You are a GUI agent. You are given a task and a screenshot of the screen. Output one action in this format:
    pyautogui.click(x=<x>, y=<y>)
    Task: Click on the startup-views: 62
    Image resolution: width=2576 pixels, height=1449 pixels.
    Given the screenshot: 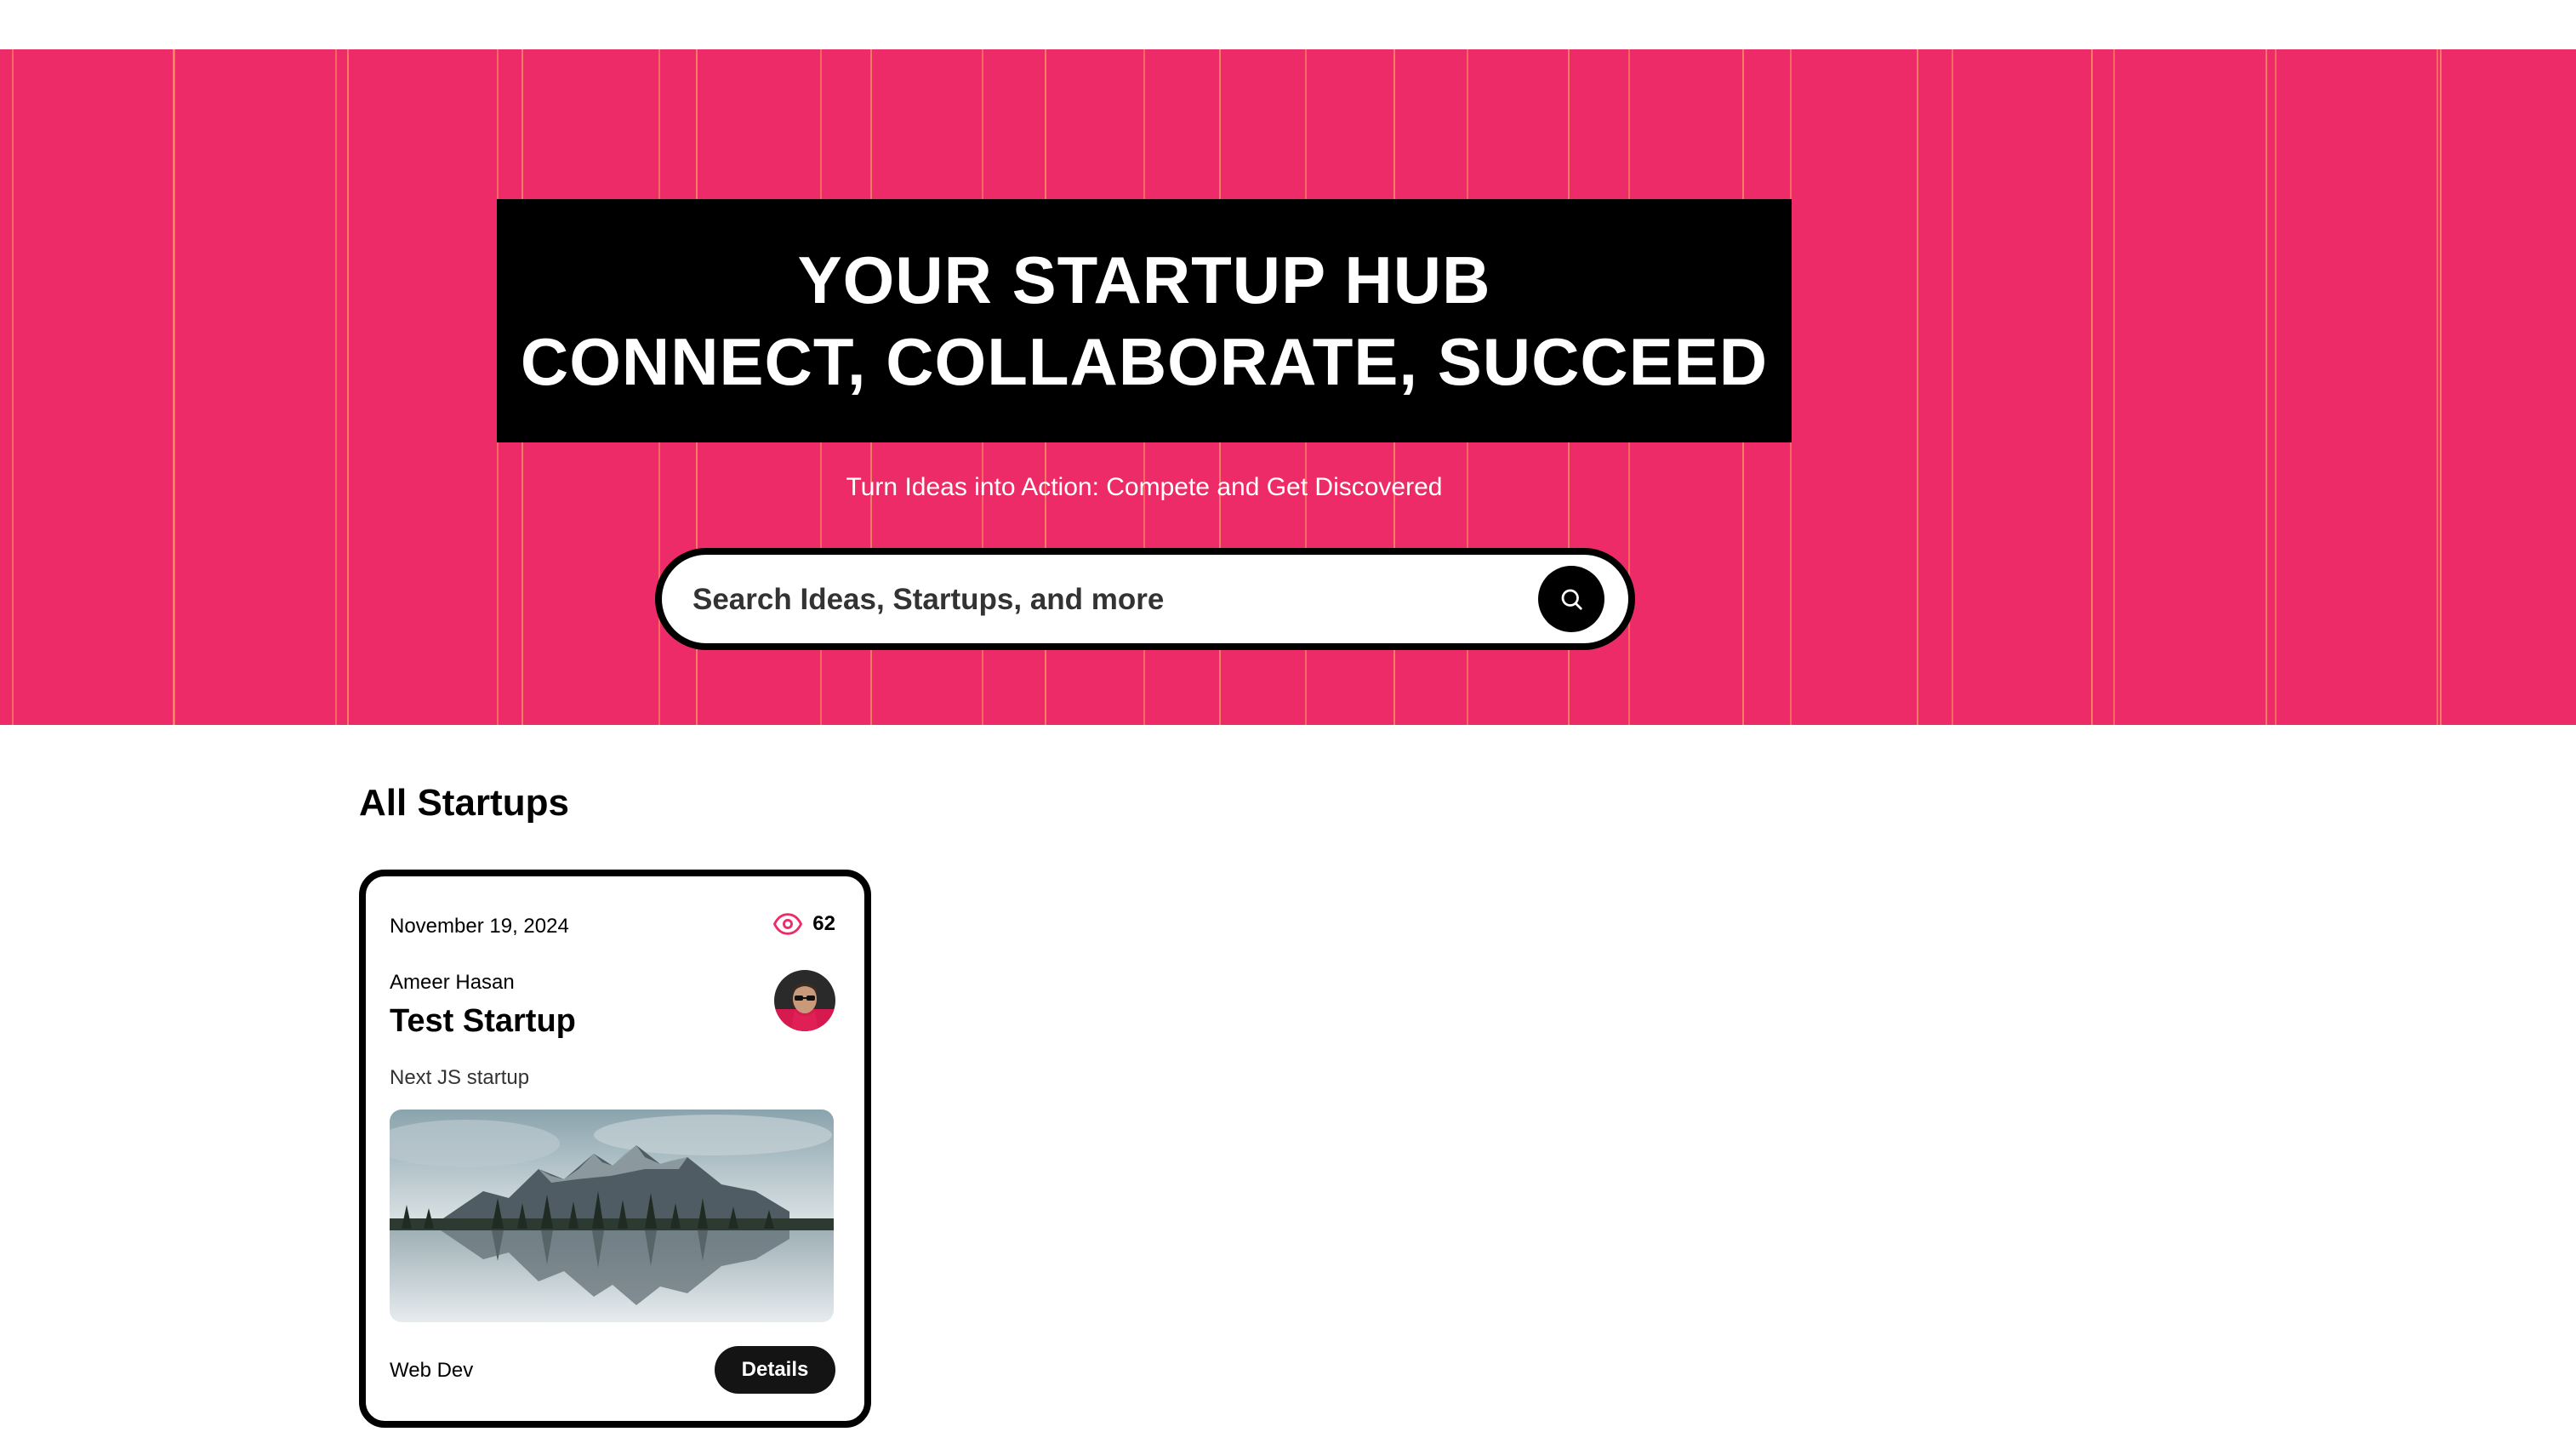 What is the action you would take?
    pyautogui.click(x=804, y=924)
    